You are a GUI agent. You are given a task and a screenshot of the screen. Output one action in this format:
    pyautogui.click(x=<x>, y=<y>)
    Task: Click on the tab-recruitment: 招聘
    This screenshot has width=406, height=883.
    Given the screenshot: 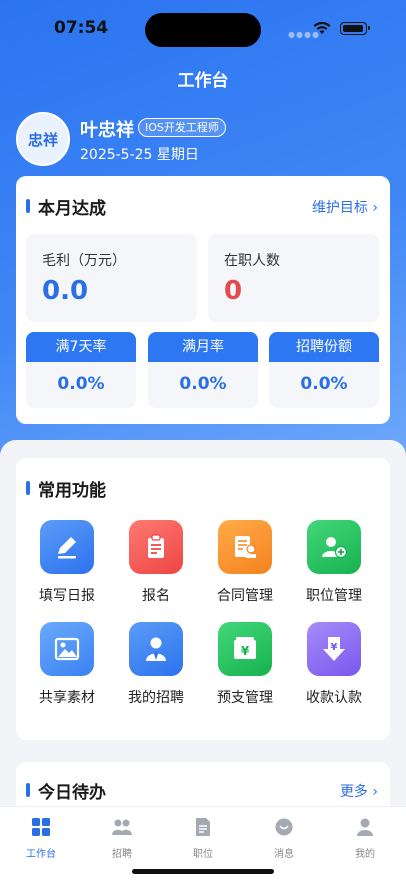 What is the action you would take?
    pyautogui.click(x=122, y=838)
    